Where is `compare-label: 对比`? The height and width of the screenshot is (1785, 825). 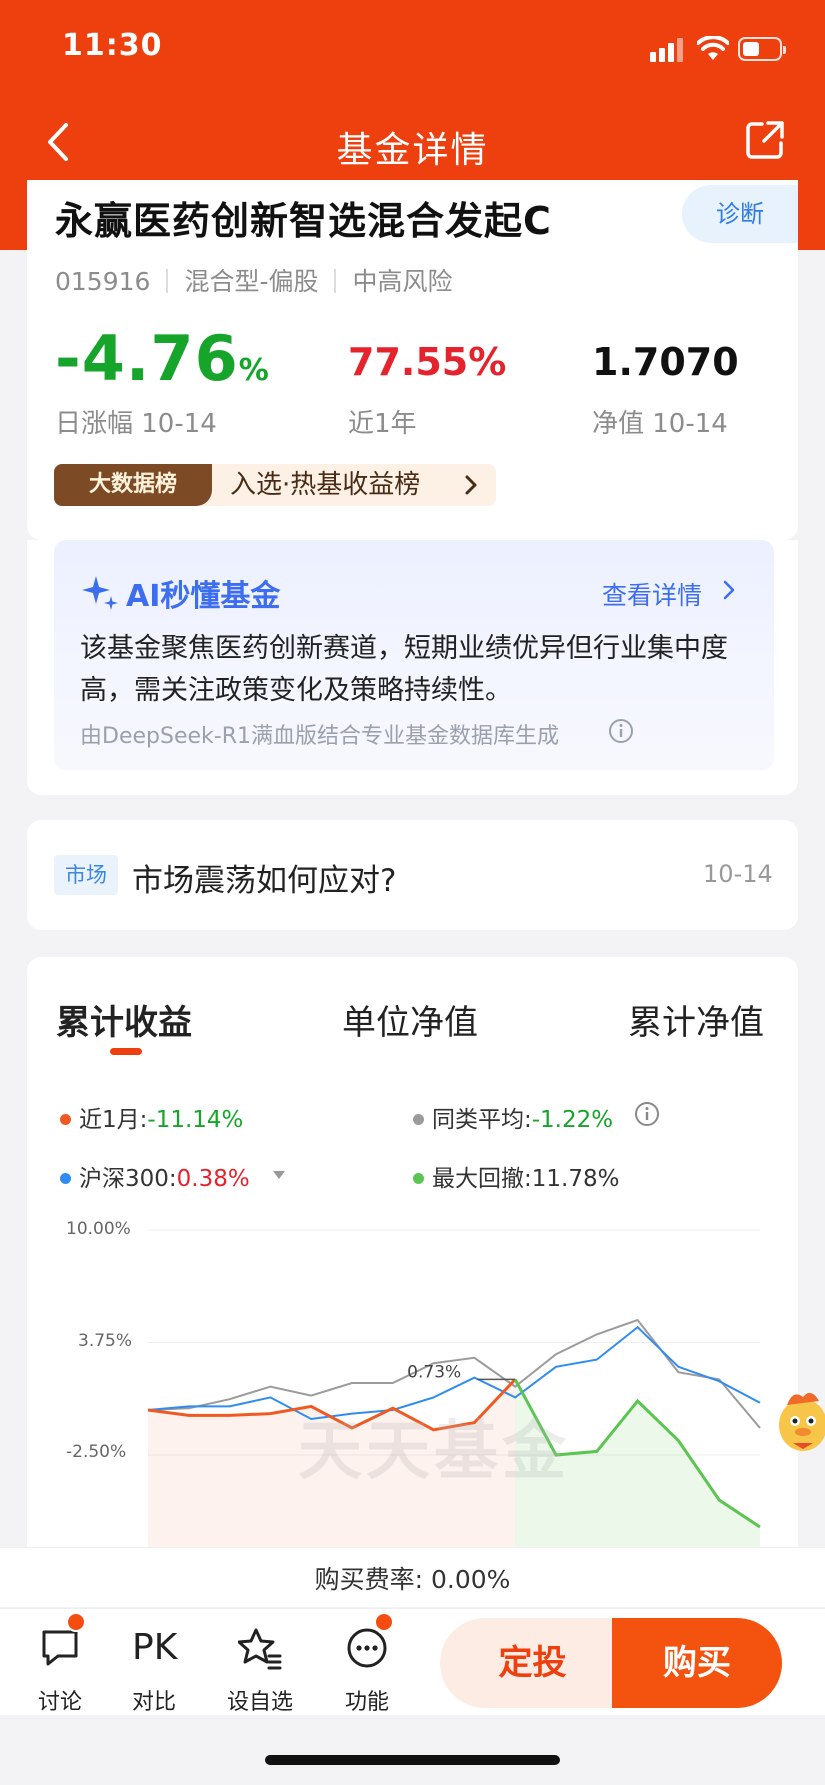 compare-label: 对比 is located at coordinates (153, 1702).